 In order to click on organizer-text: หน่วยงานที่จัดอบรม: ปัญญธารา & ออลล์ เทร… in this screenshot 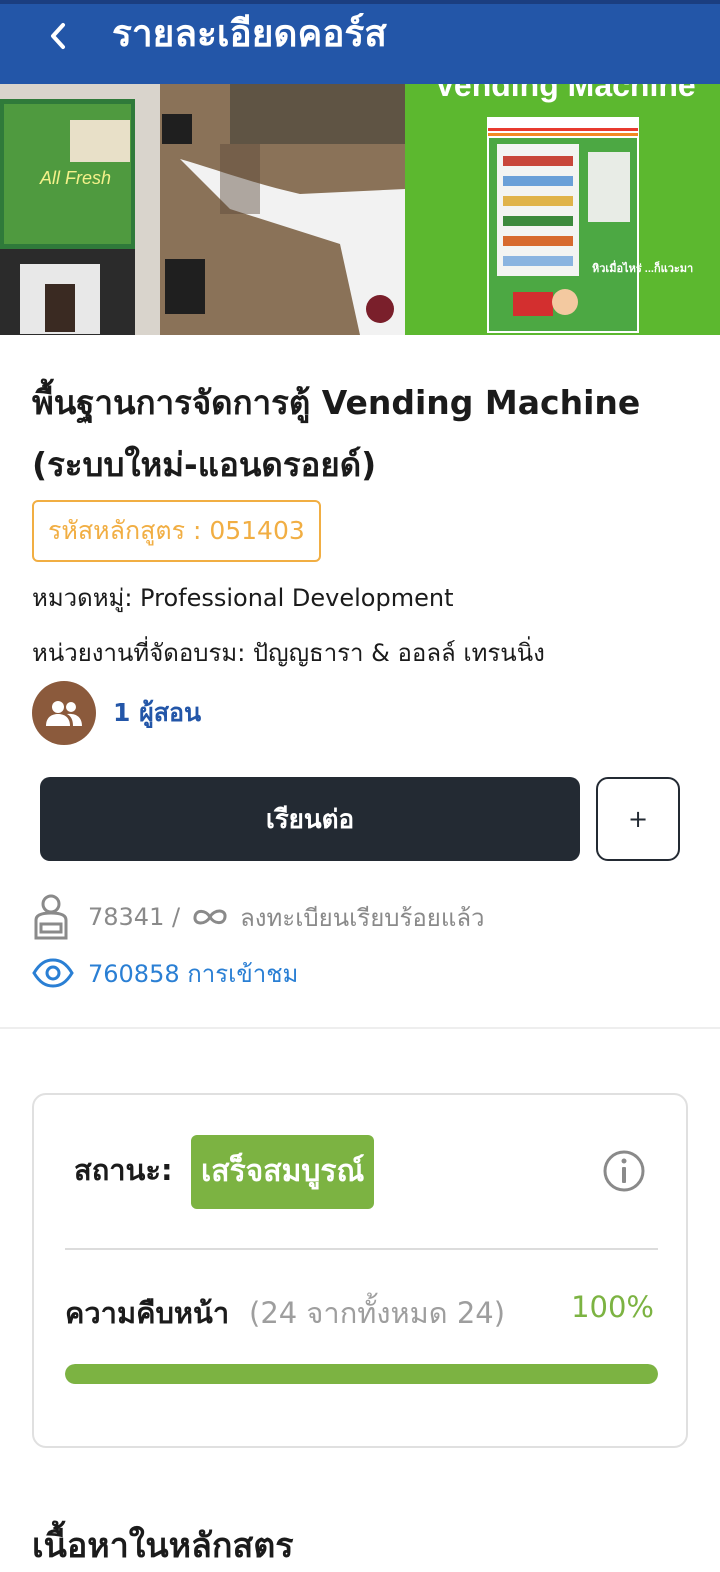, I will do `click(288, 653)`.